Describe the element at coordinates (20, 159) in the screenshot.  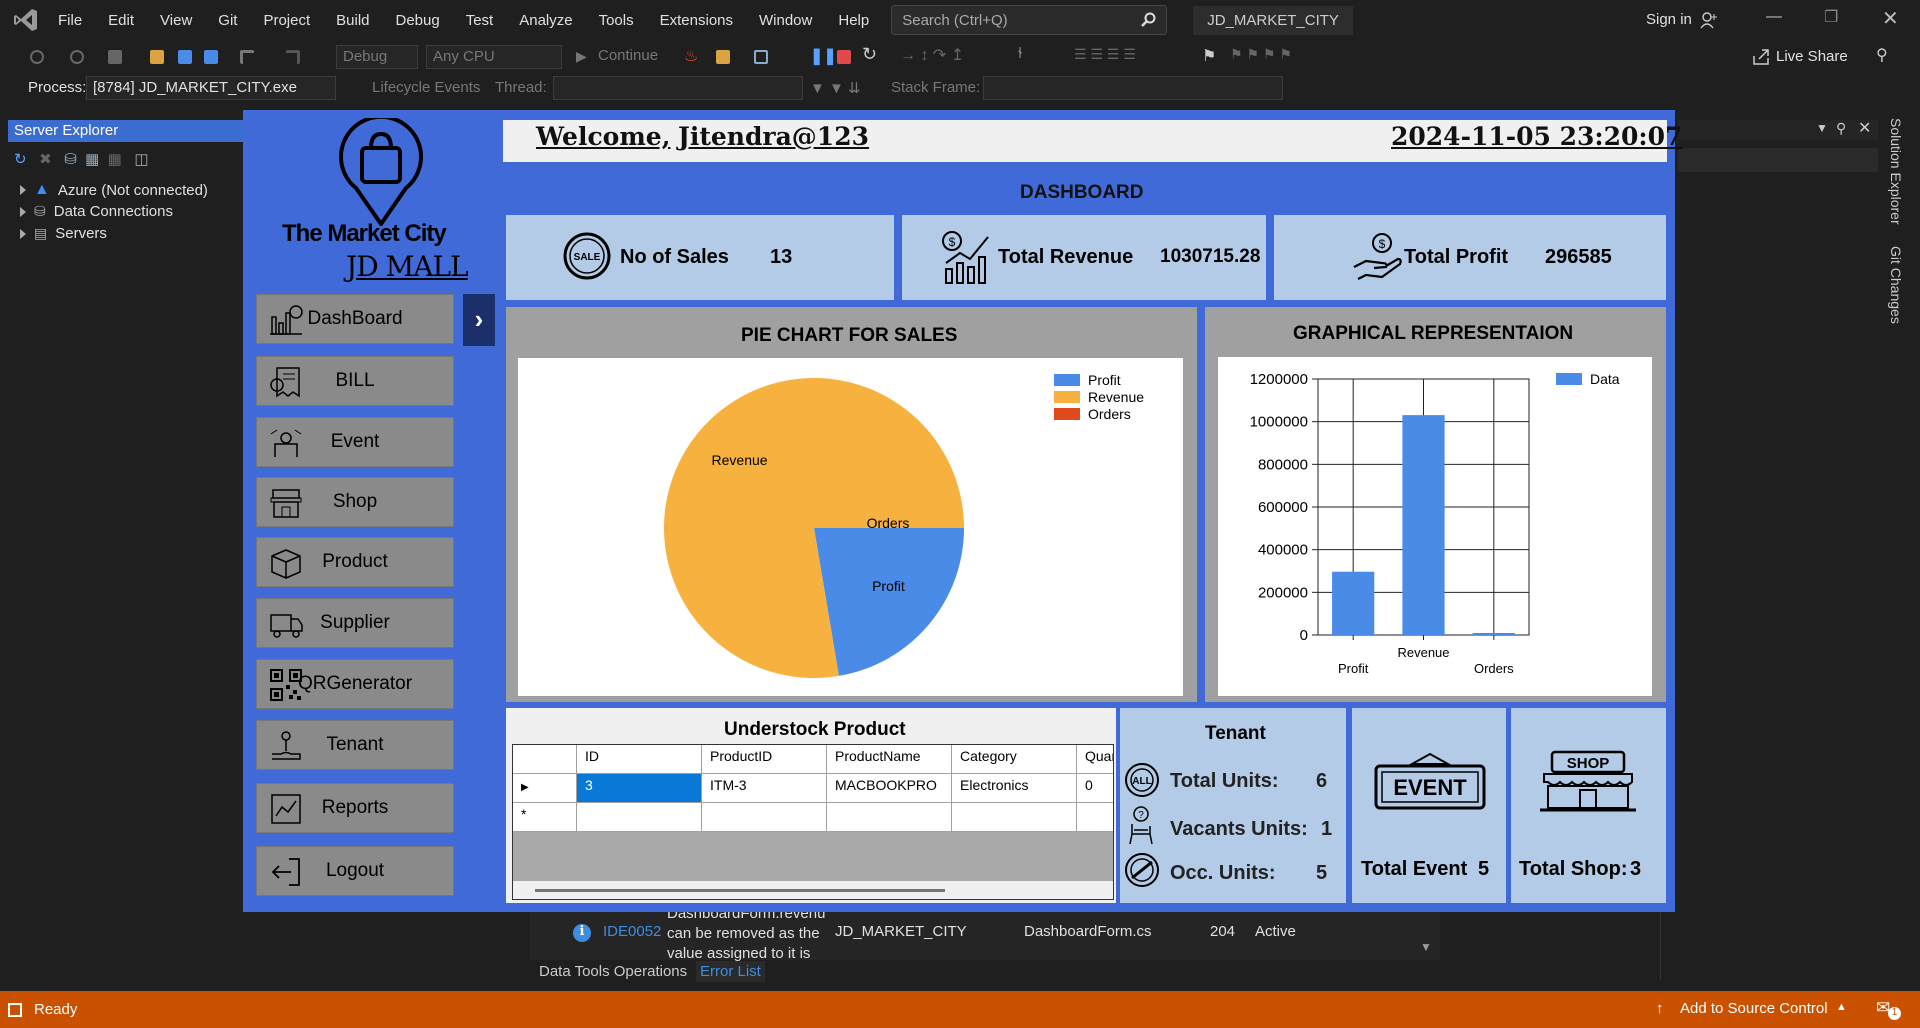
I see `refresh-icon: ↻` at that location.